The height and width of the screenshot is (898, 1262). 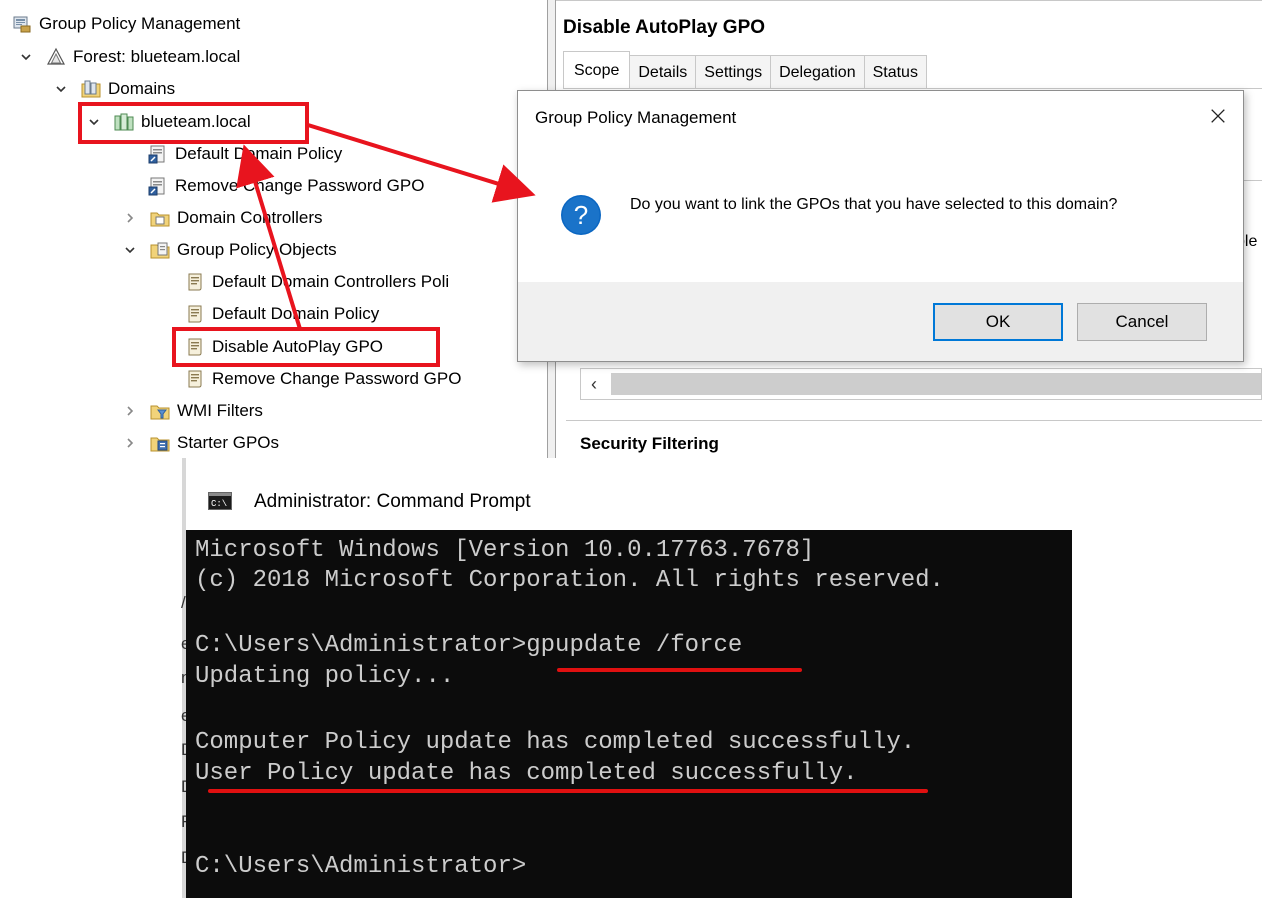 What do you see at coordinates (649, 443) in the screenshot?
I see `security-filtering-heading: Security Filtering` at bounding box center [649, 443].